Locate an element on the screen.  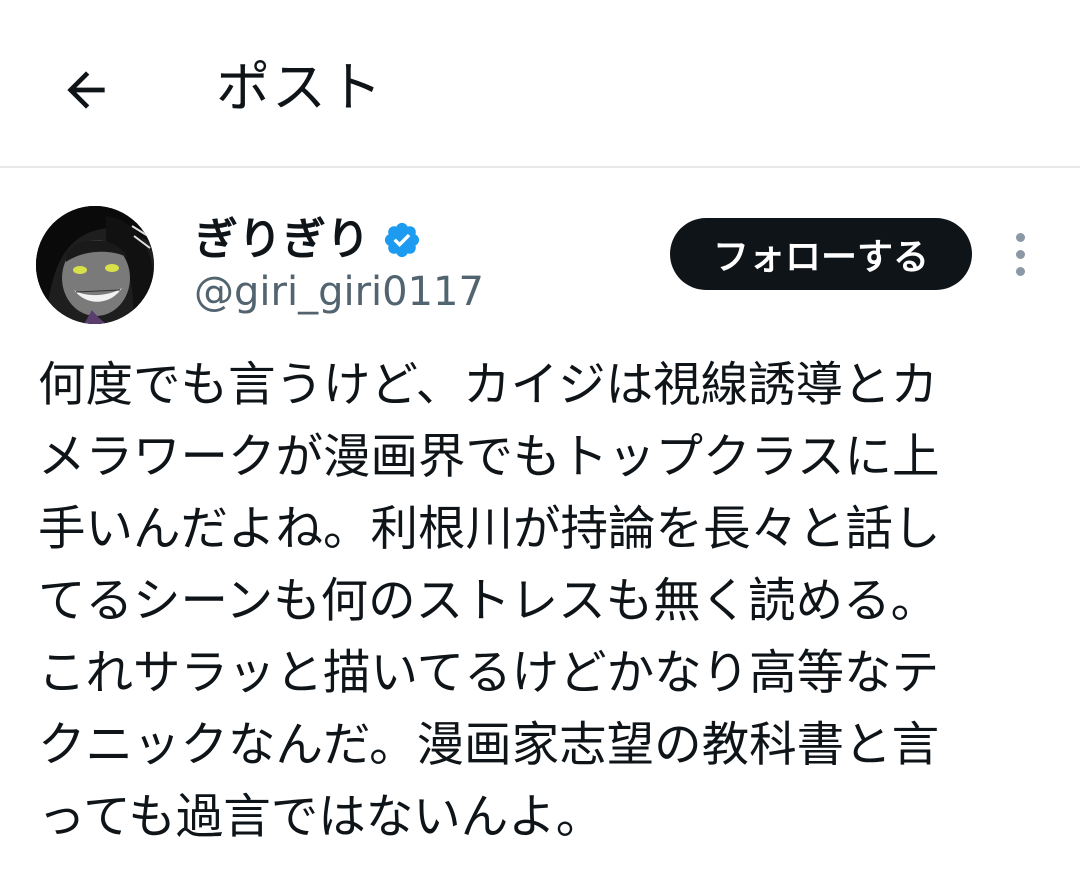
avatar-image is located at coordinates (95, 265).